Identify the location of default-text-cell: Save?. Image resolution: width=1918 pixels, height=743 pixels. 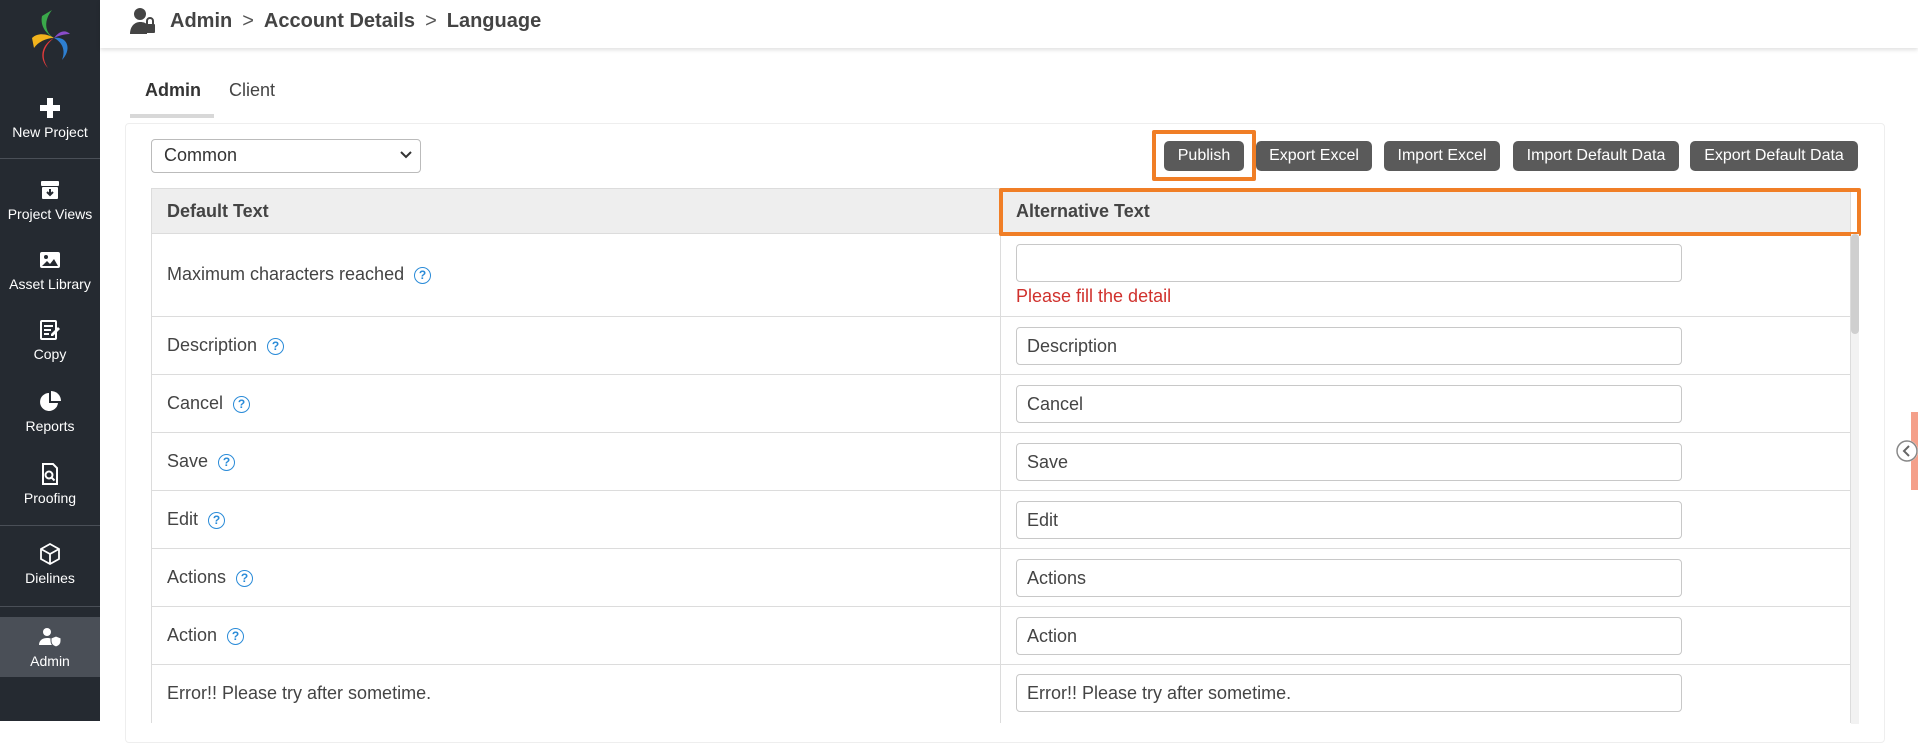
(201, 461).